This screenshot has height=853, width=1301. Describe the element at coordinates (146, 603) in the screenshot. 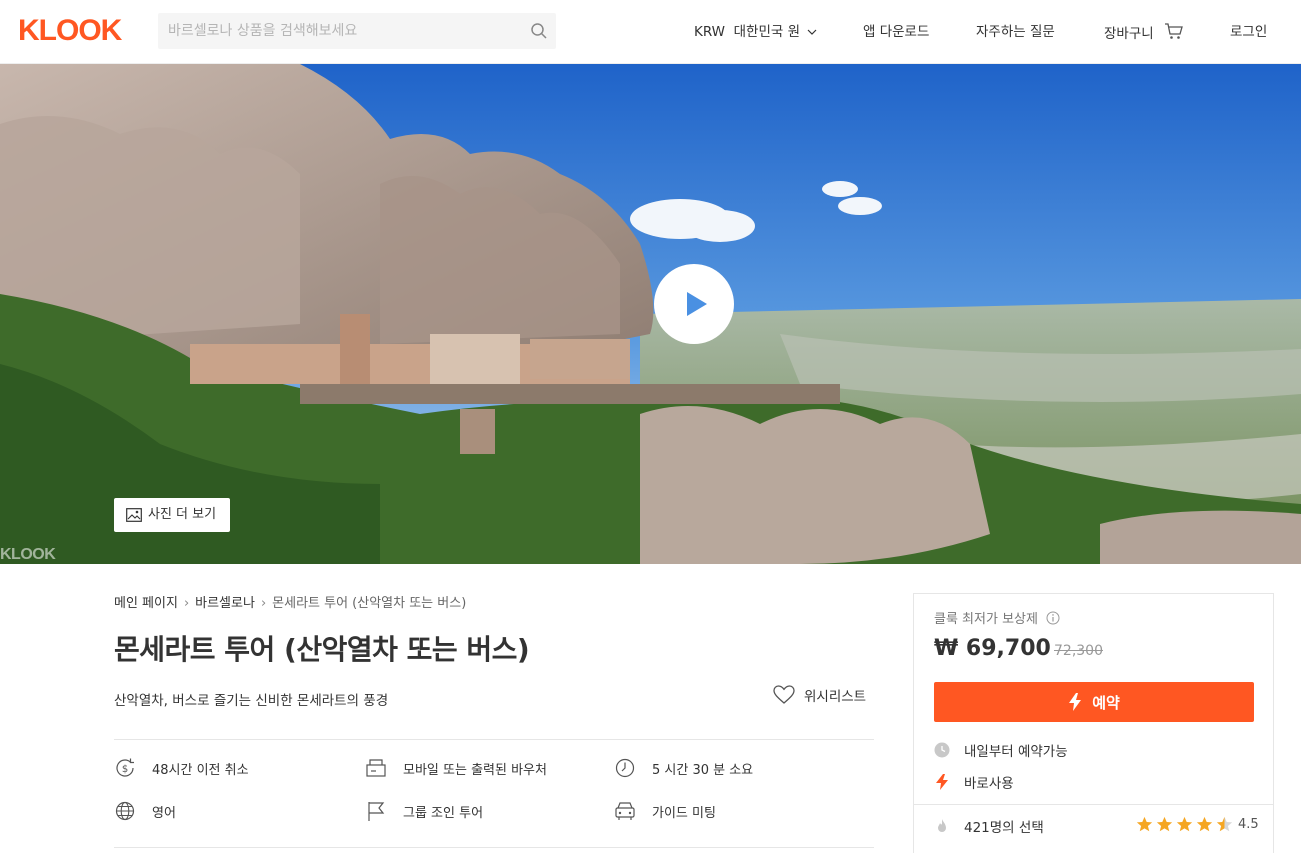

I see `breadcrumb-home: 메인 페이지` at that location.